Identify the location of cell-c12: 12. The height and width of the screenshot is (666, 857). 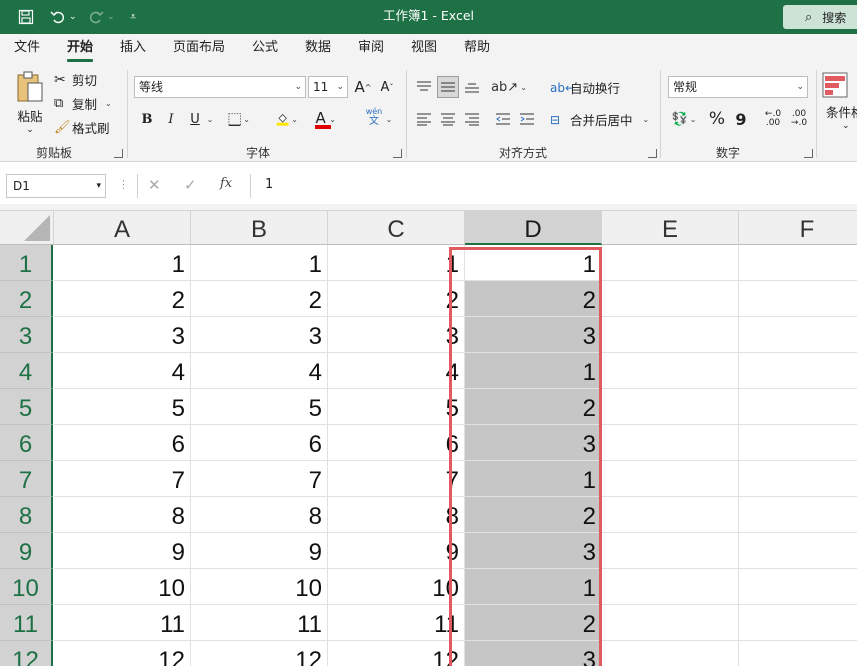
(396, 653).